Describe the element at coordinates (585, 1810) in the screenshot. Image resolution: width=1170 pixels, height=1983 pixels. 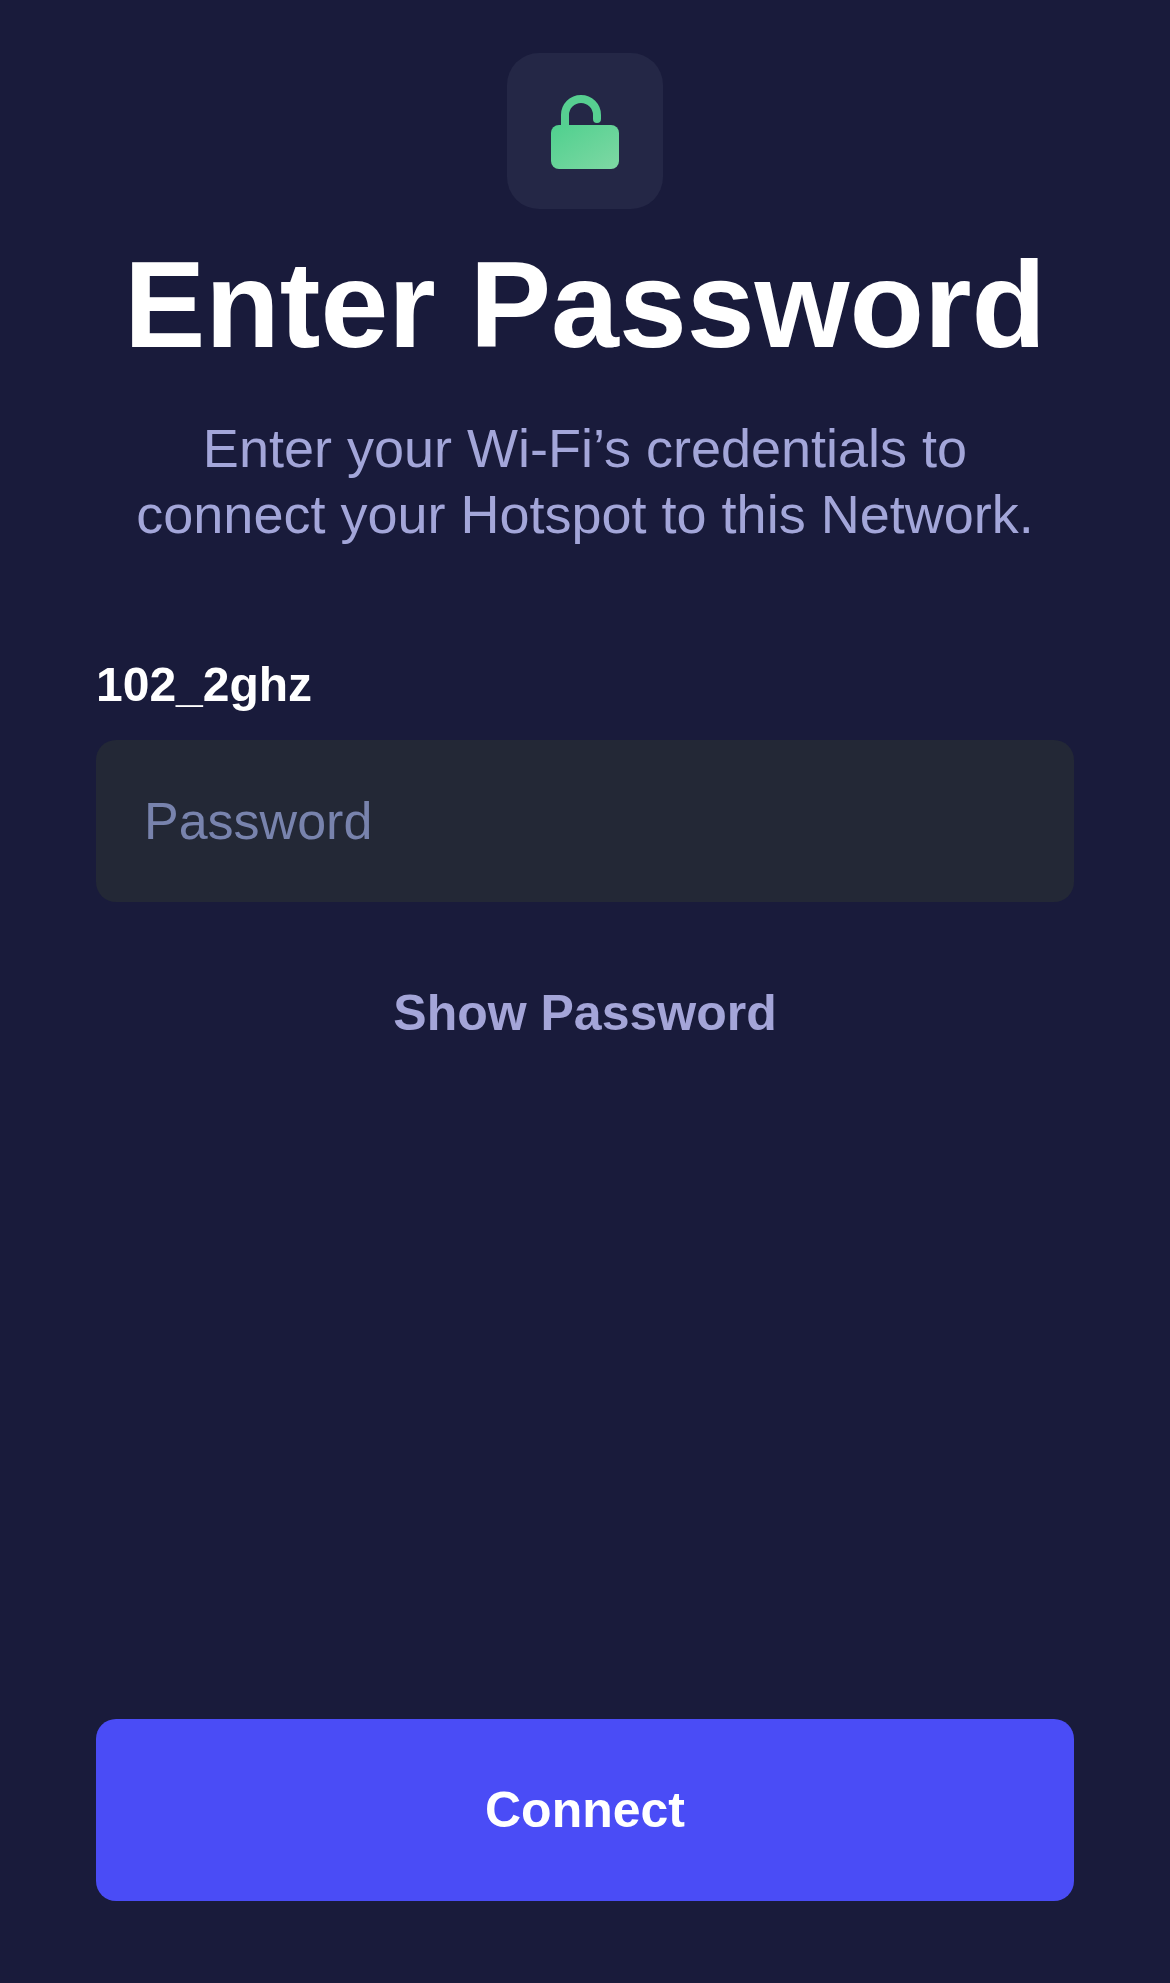
I see `connect-button: Connect` at that location.